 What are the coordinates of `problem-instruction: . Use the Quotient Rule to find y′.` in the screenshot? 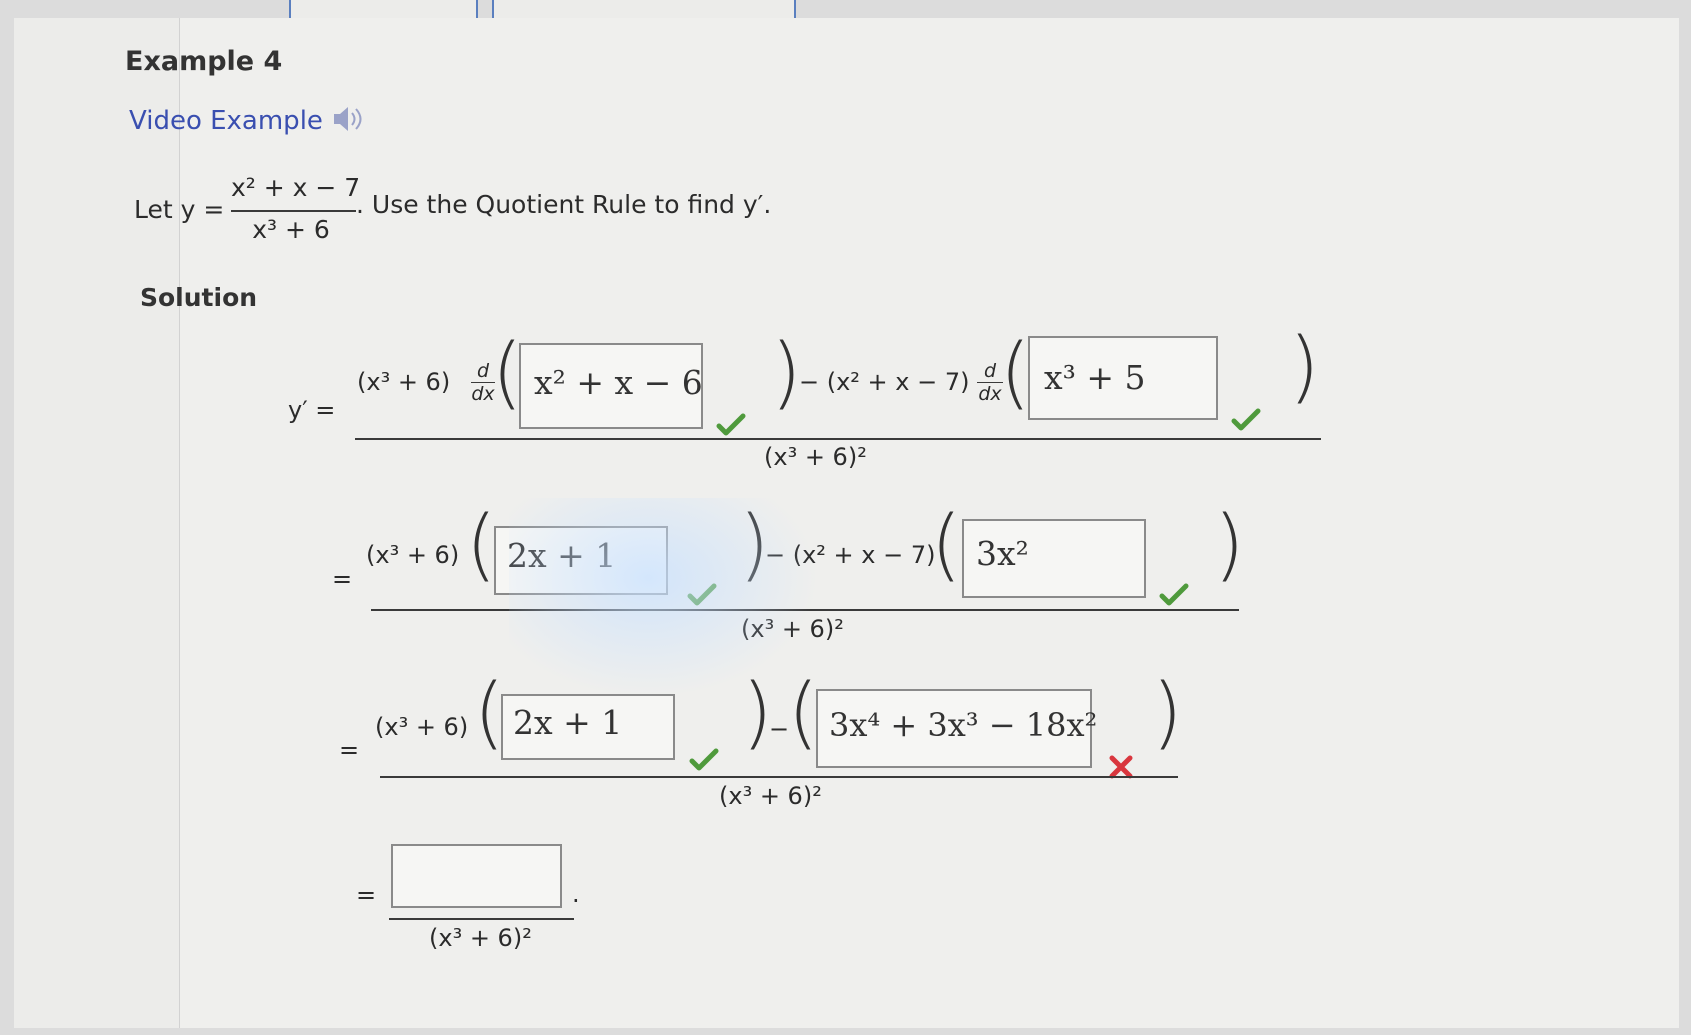 It's located at (564, 204).